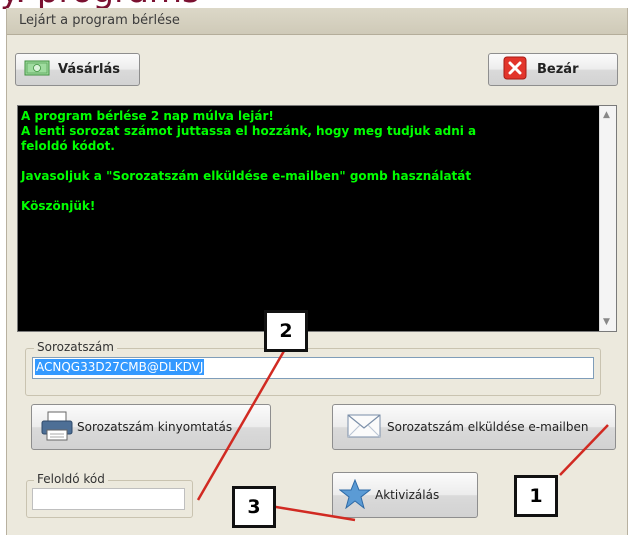 This screenshot has height=535, width=631. What do you see at coordinates (286, 331) in the screenshot?
I see `callout-2: 2` at bounding box center [286, 331].